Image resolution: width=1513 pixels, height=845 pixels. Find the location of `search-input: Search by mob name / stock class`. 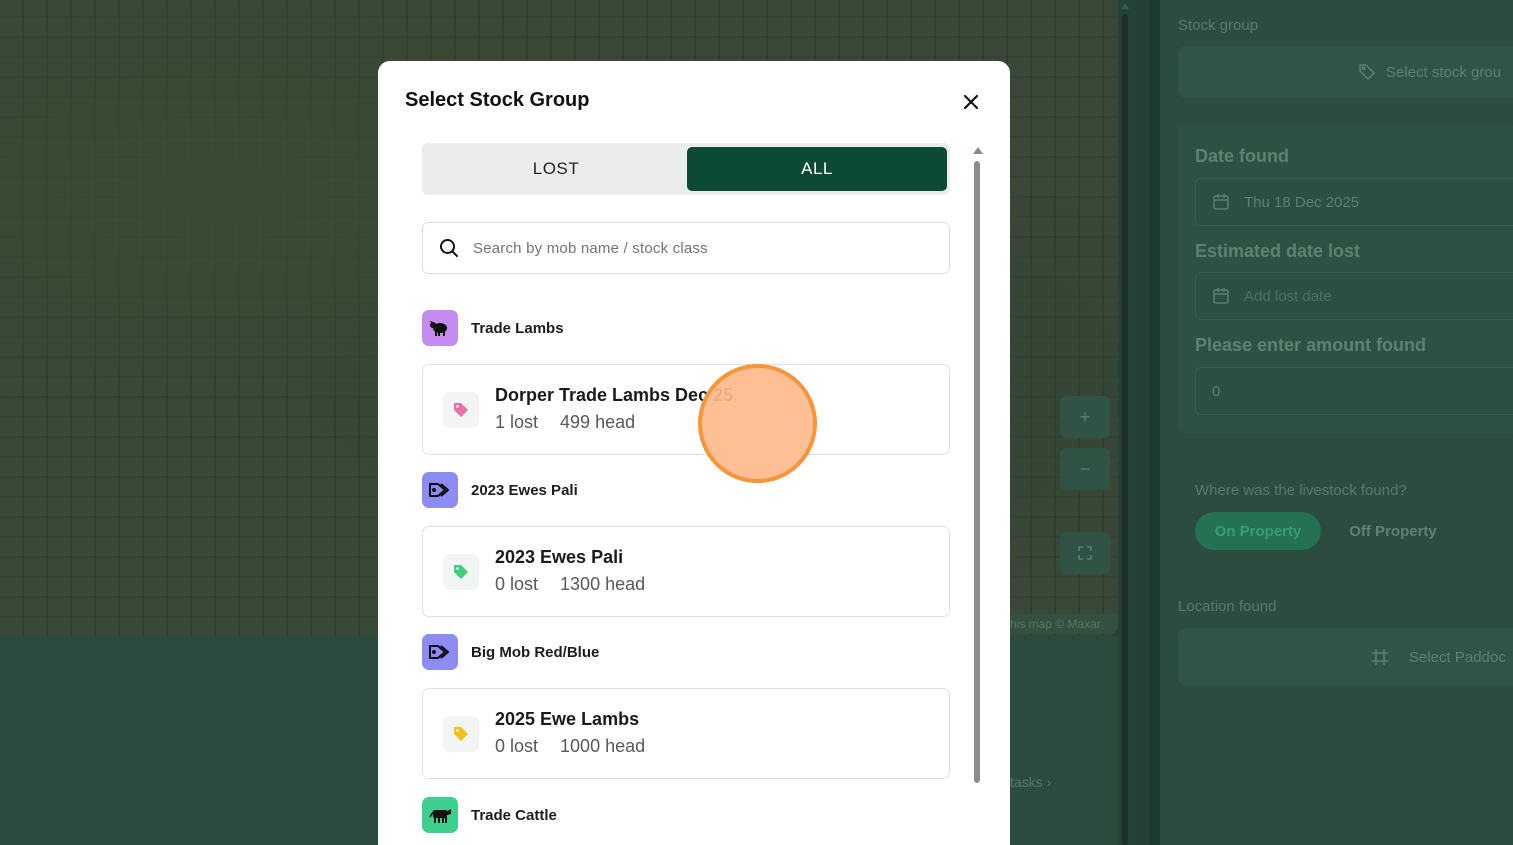

search-input: Search by mob name / stock class is located at coordinates (686, 248).